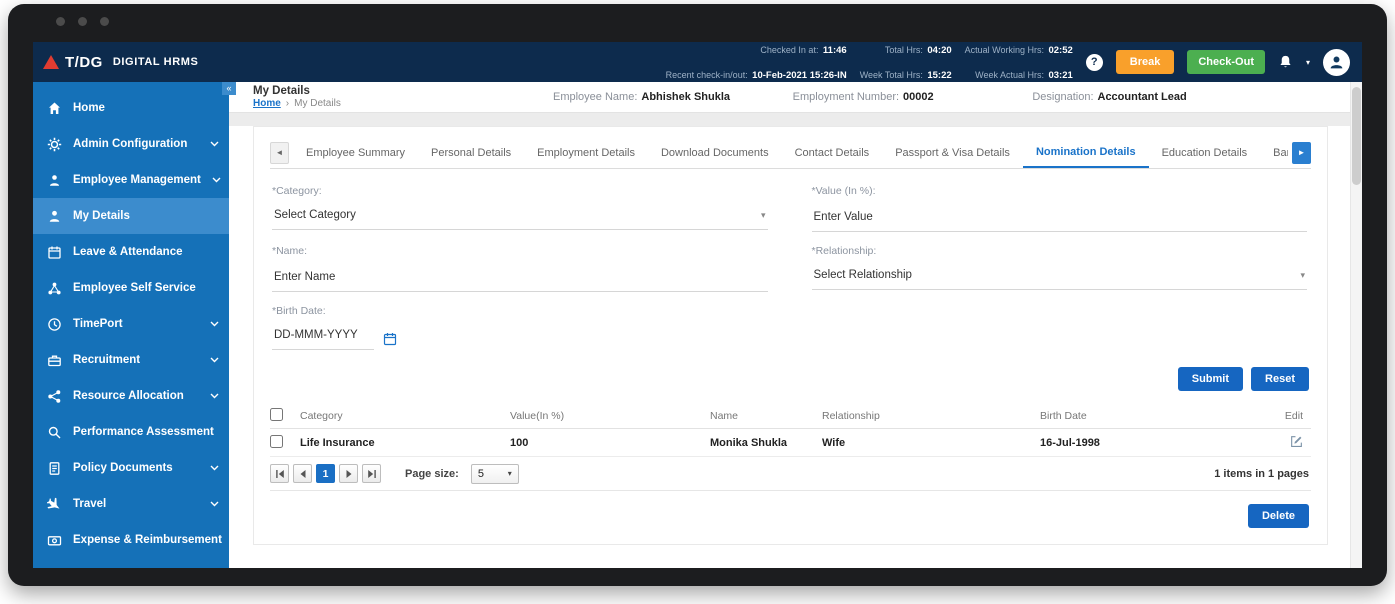 The width and height of the screenshot is (1395, 604). What do you see at coordinates (519, 442) in the screenshot?
I see `cell-value: 100` at bounding box center [519, 442].